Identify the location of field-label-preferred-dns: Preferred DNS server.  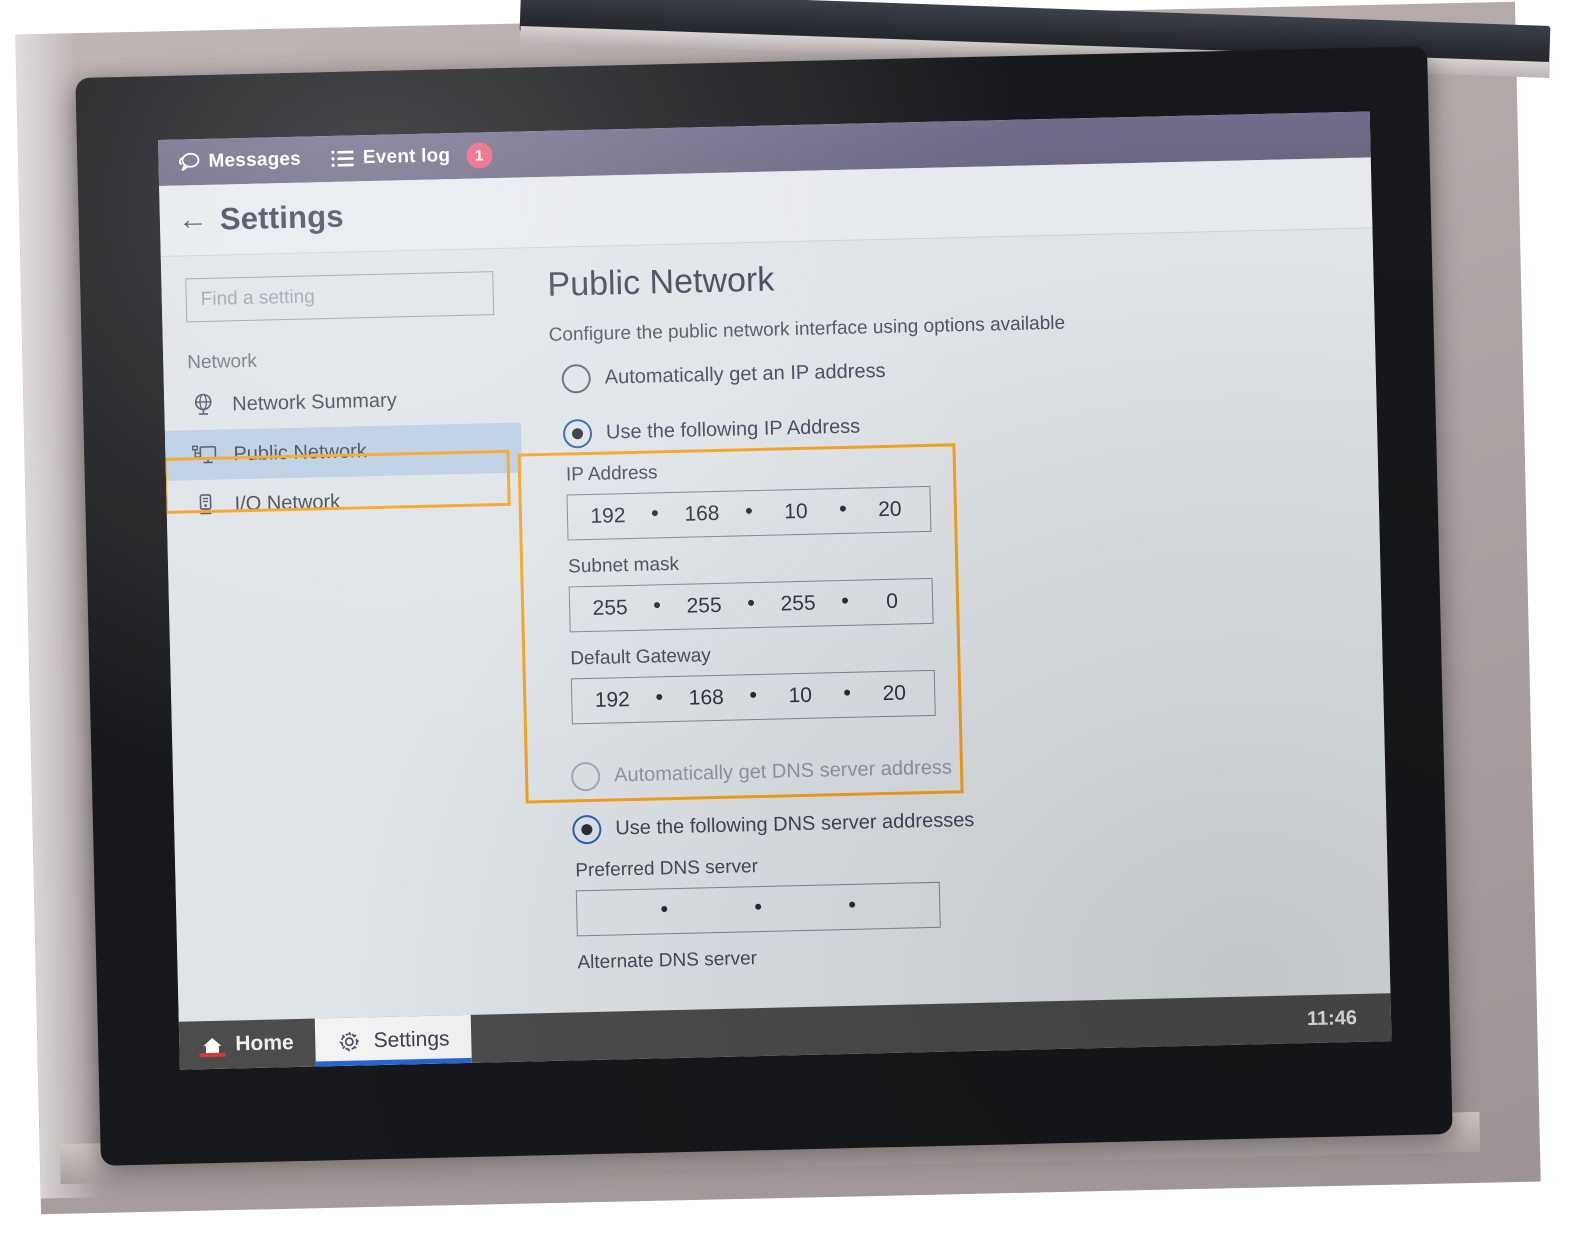
(667, 869).